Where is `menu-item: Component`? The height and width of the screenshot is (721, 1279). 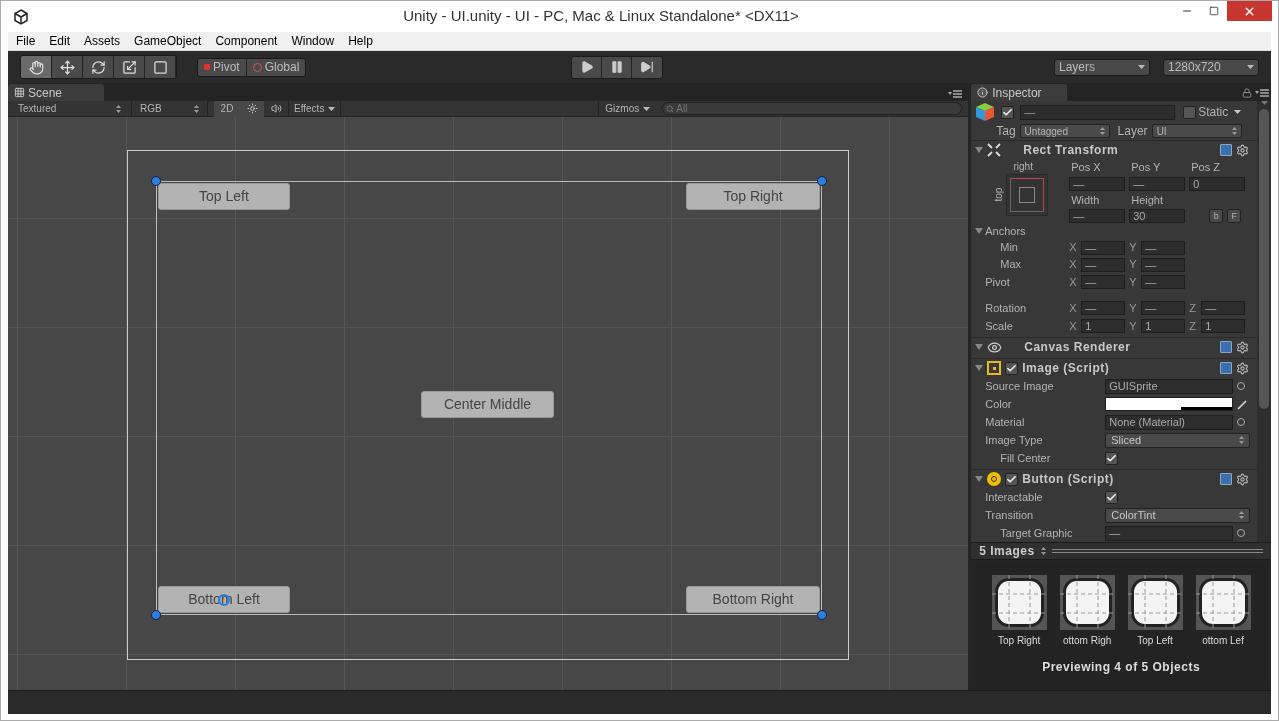 menu-item: Component is located at coordinates (246, 41).